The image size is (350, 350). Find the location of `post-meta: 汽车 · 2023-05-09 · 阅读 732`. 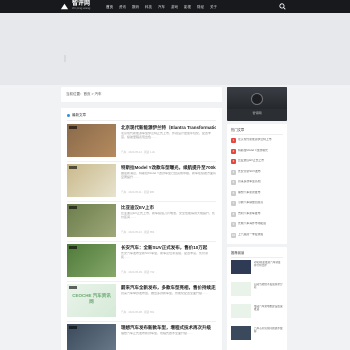

post-meta: 汽车 · 2023-05-09 · 阅读 732 is located at coordinates (138, 272).